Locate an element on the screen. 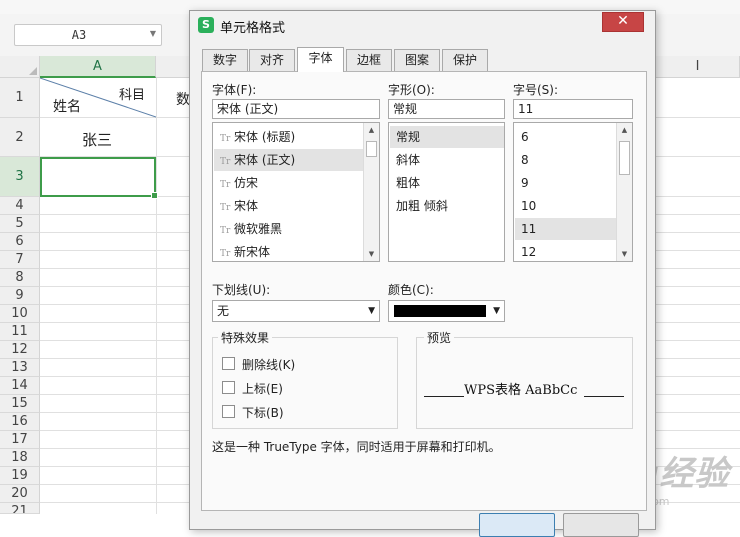 This screenshot has height=537, width=740. strikethrough-label: 删除线(K) is located at coordinates (268, 364).